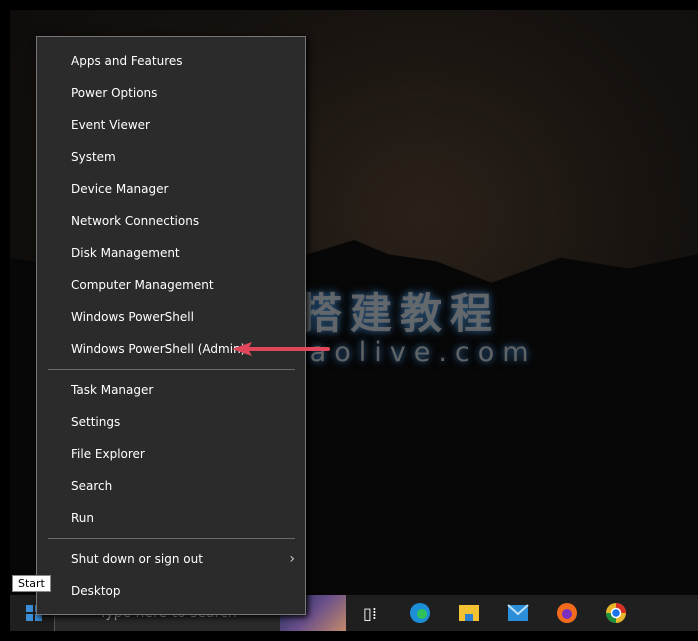  Describe the element at coordinates (31, 583) in the screenshot. I see `start-tooltip: Start` at that location.